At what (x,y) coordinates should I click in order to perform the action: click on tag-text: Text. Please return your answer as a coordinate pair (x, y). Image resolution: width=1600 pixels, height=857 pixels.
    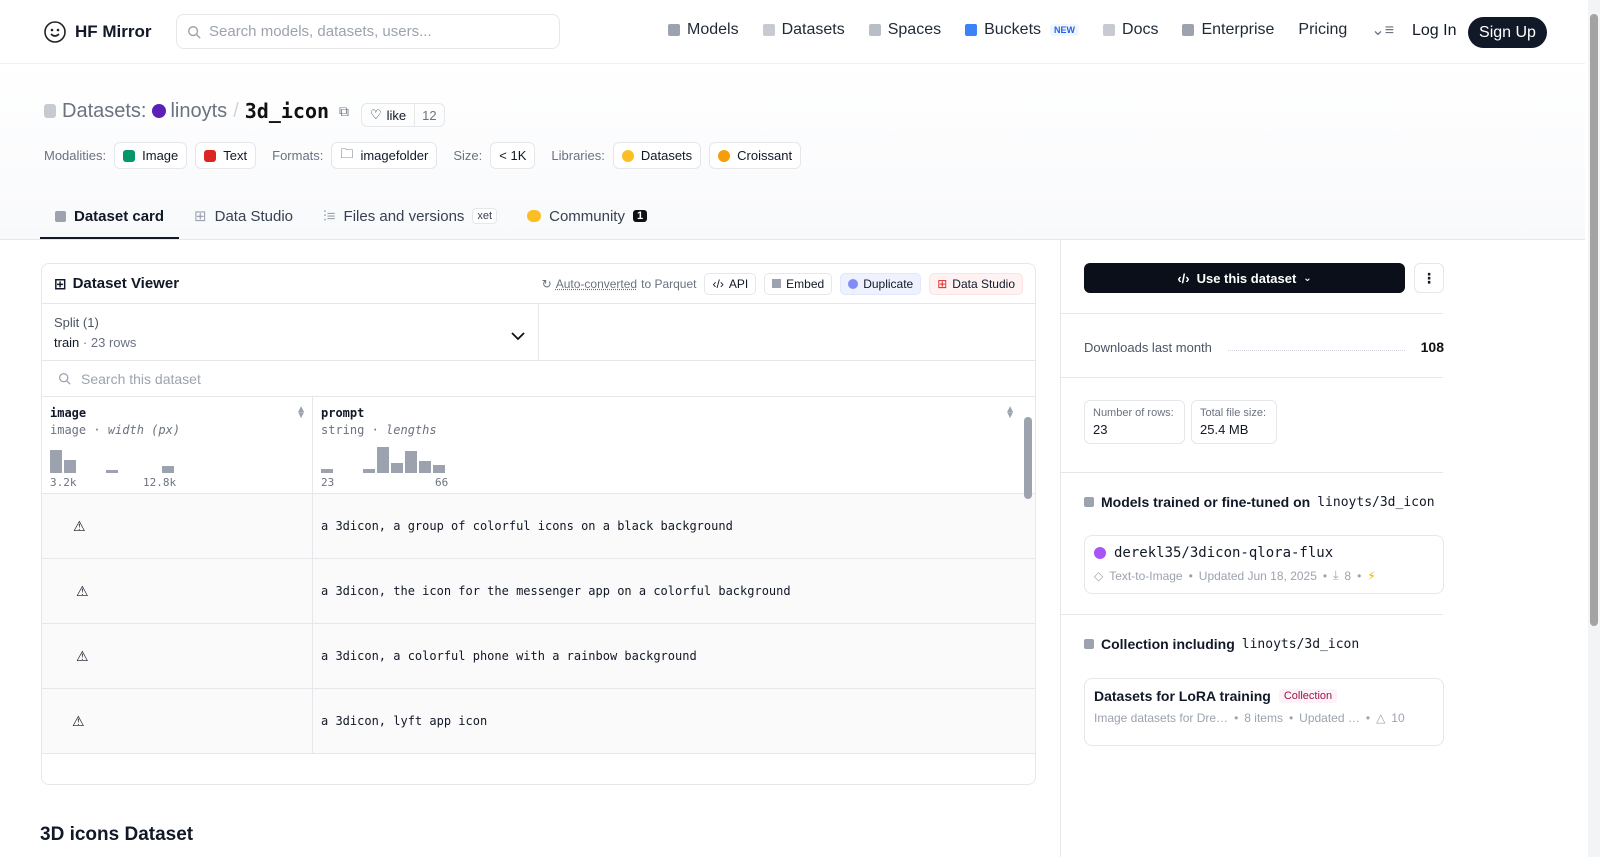
    Looking at the image, I should click on (226, 155).